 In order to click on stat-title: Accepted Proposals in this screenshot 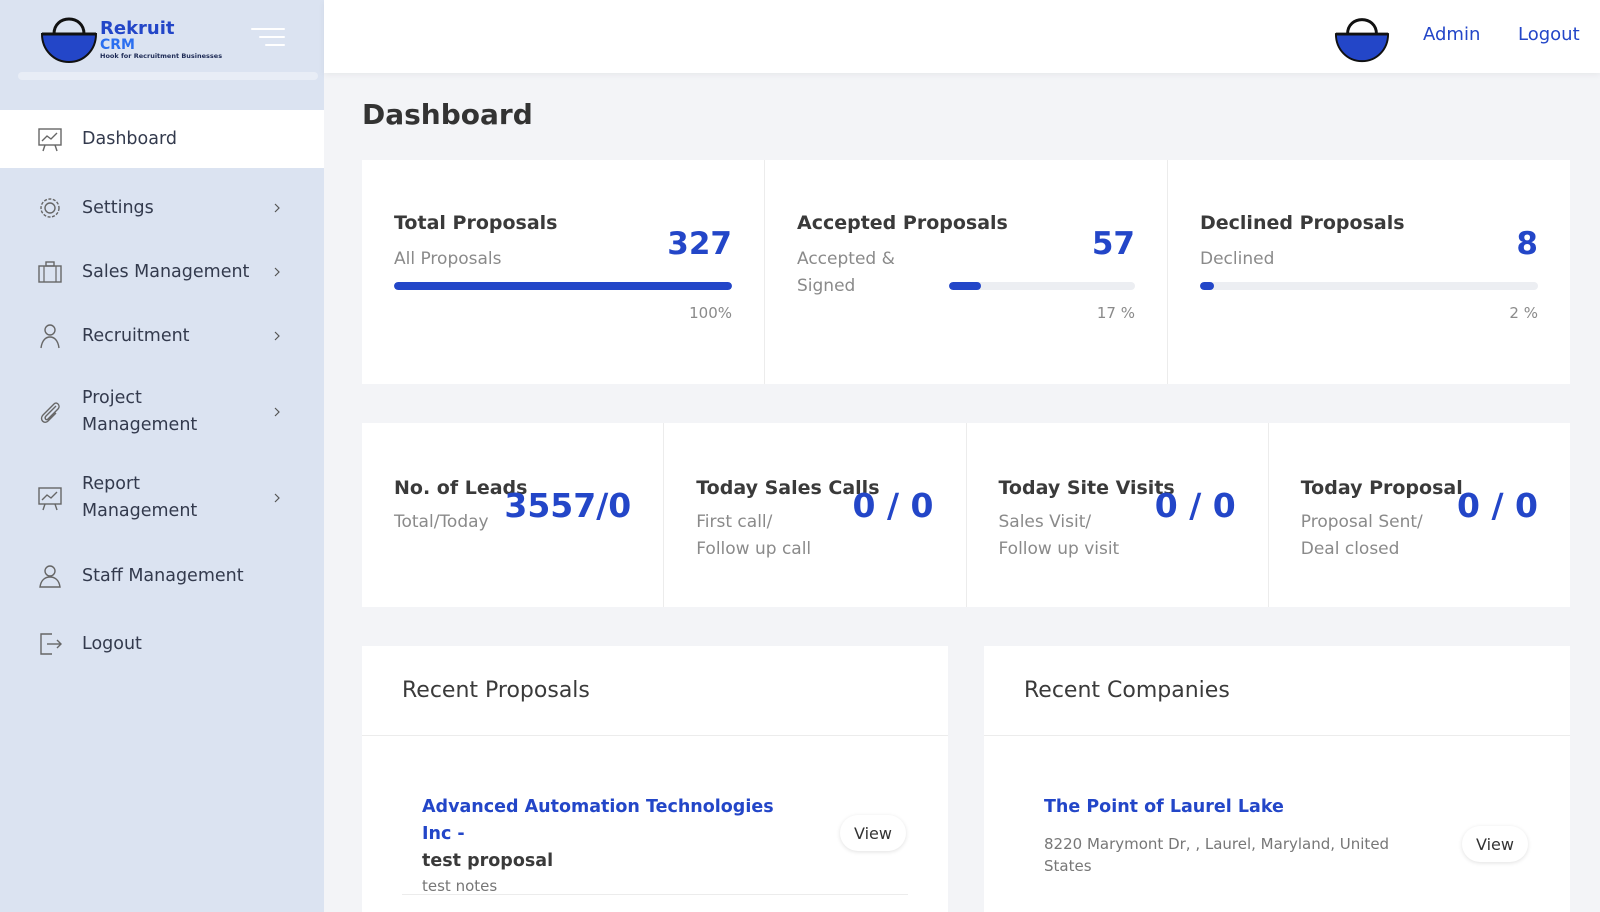, I will do `click(902, 223)`.